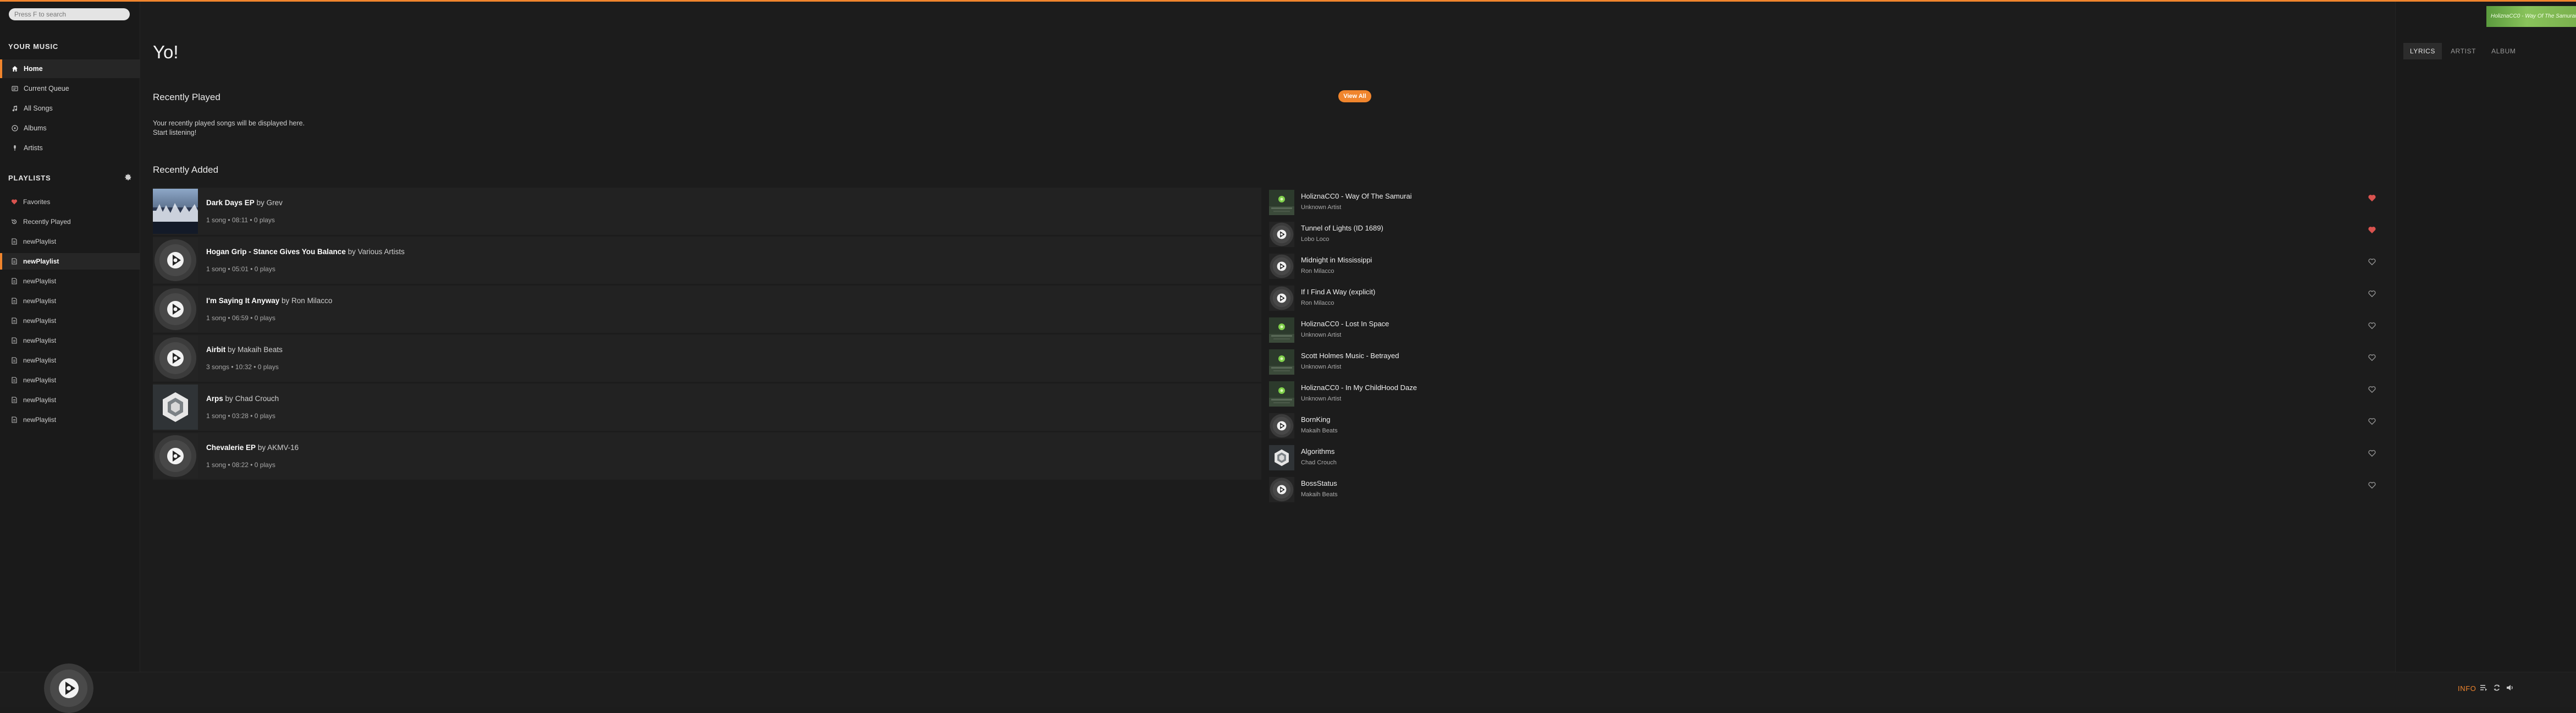  Describe the element at coordinates (1826, 458) in the screenshot. I see `song-row: Algorithms Chad Crouch` at that location.